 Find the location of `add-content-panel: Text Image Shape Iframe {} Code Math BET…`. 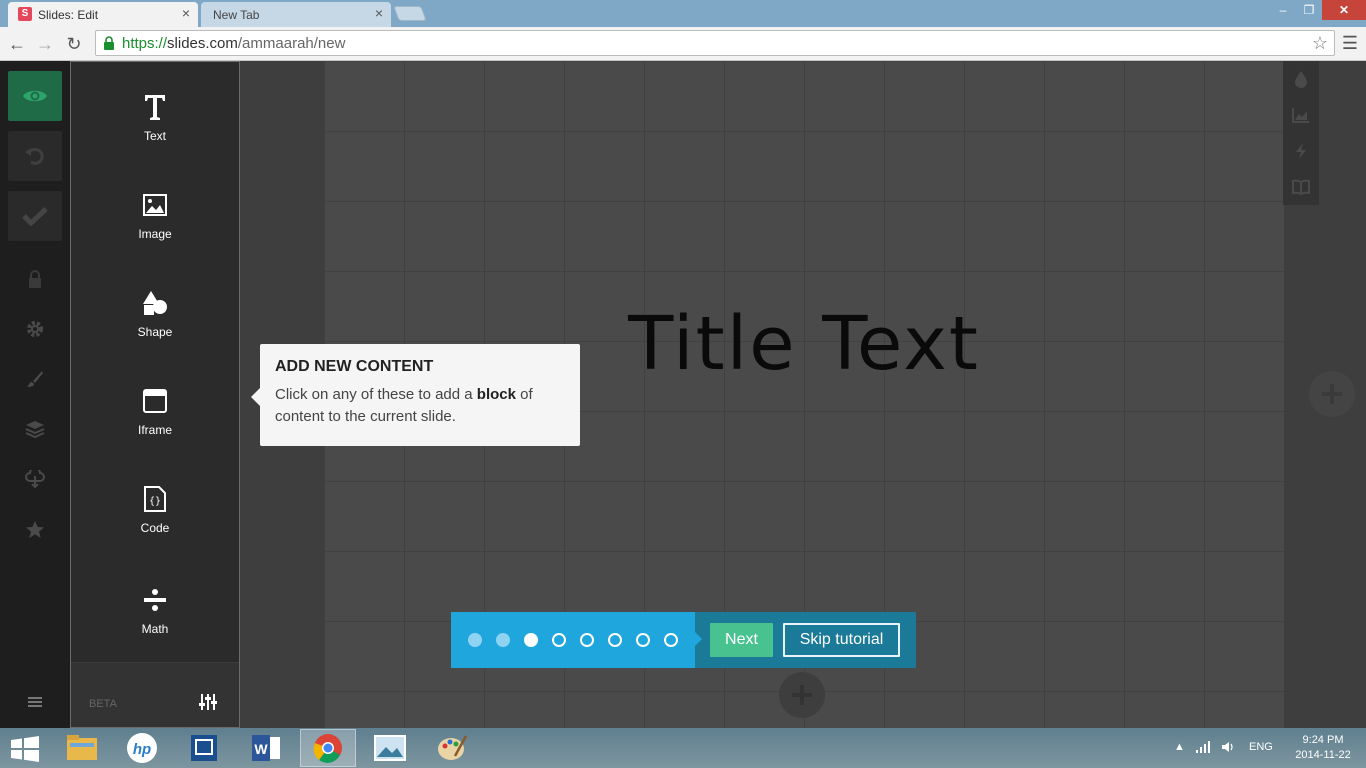

add-content-panel: Text Image Shape Iframe {} Code Math BET… is located at coordinates (155, 394).